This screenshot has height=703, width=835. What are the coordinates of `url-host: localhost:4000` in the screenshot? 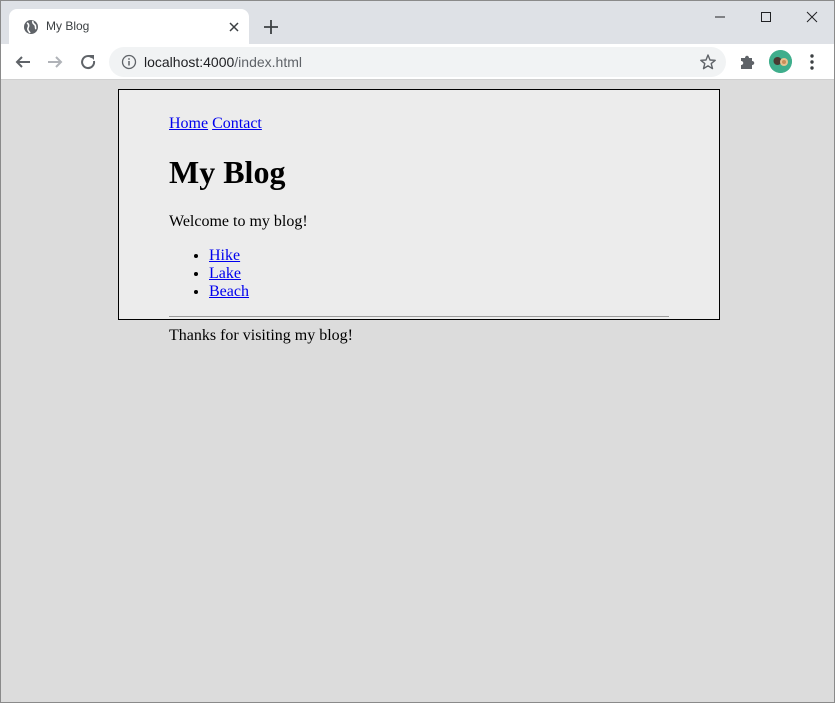 It's located at (189, 62).